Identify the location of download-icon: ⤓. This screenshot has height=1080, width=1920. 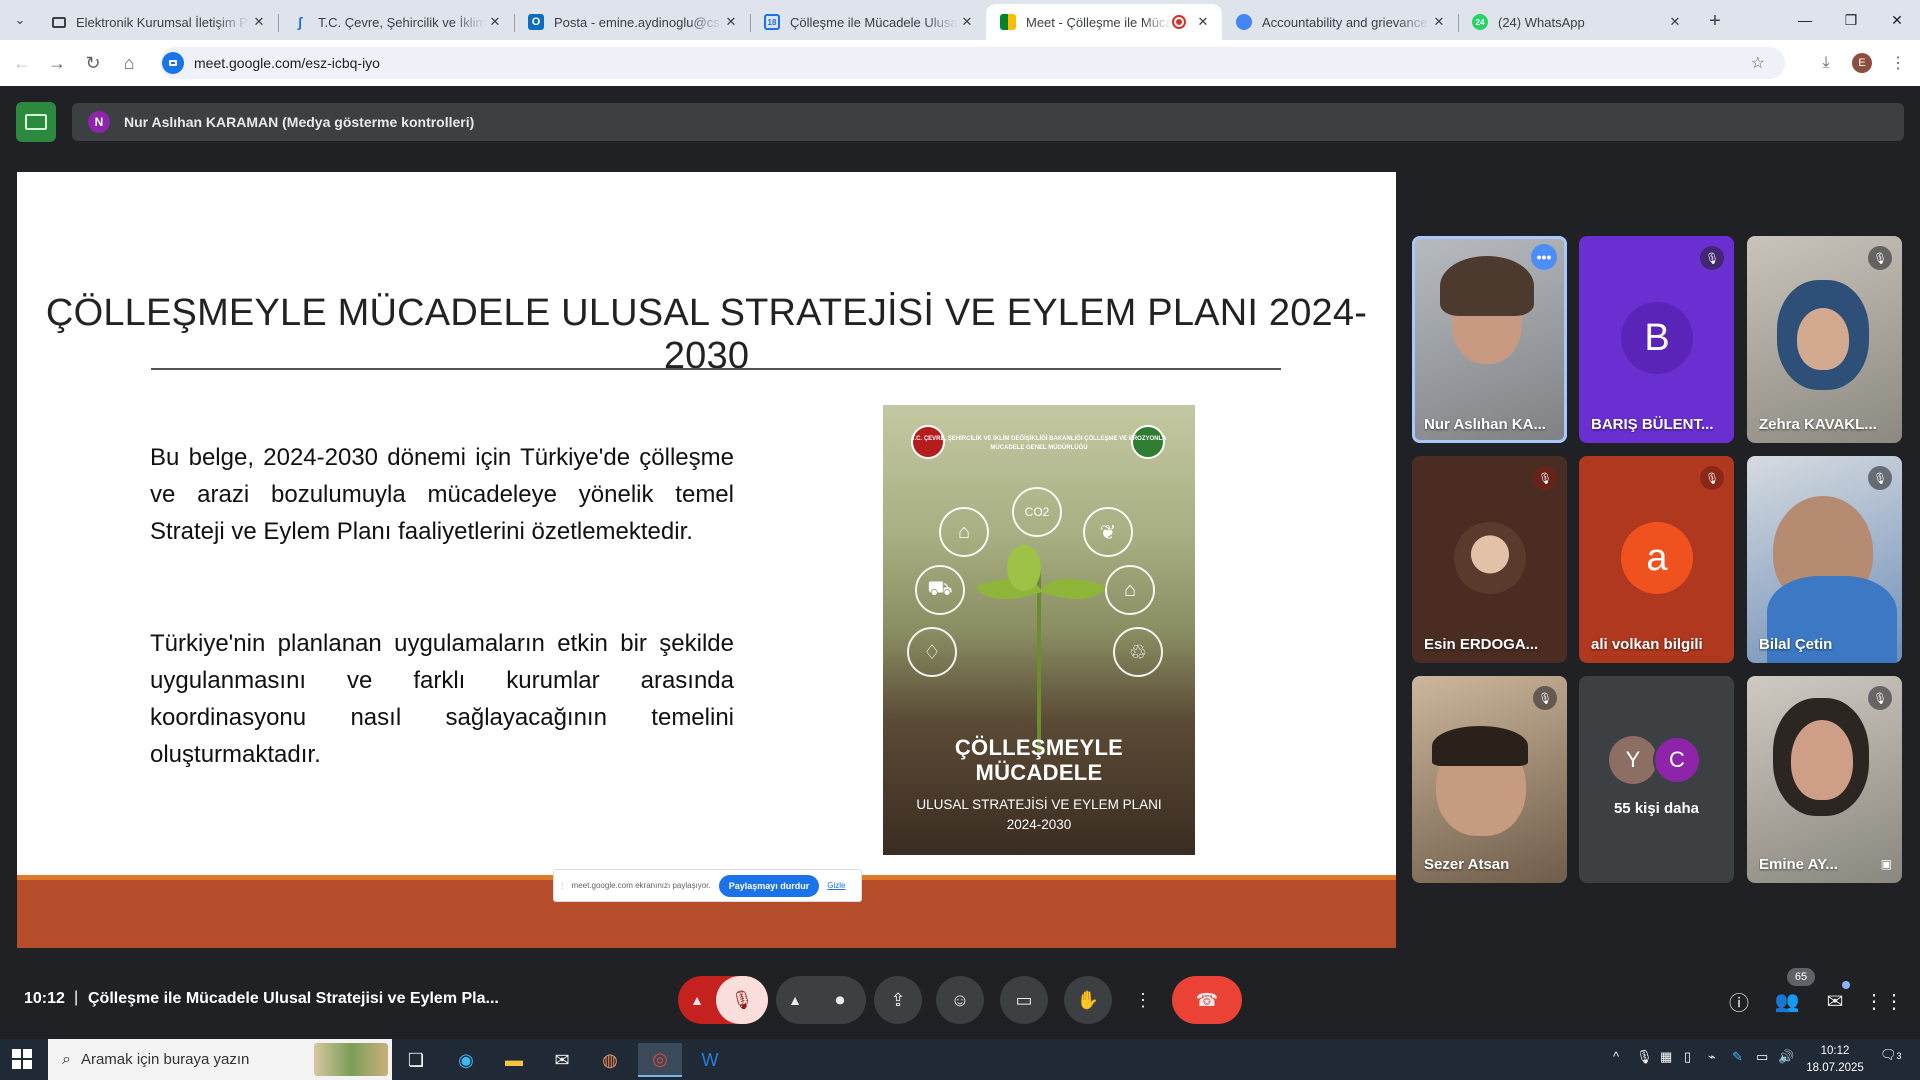
(1826, 63).